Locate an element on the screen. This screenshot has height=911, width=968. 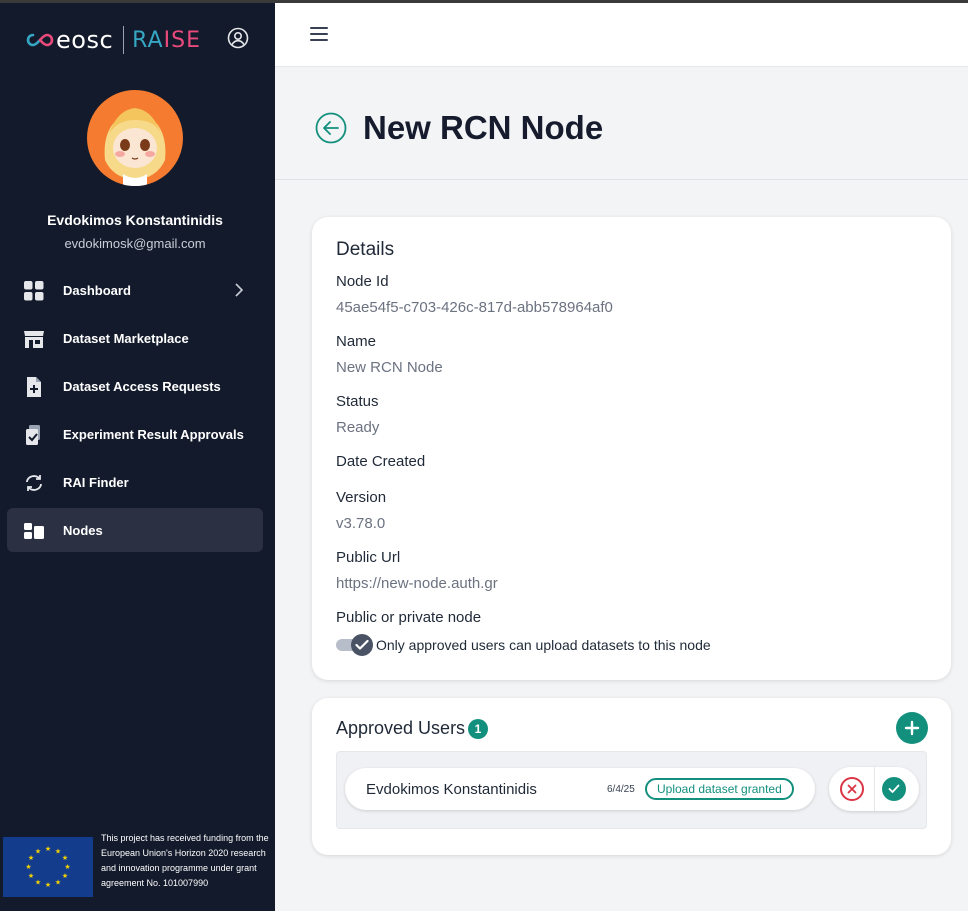
add-user-button is located at coordinates (912, 728).